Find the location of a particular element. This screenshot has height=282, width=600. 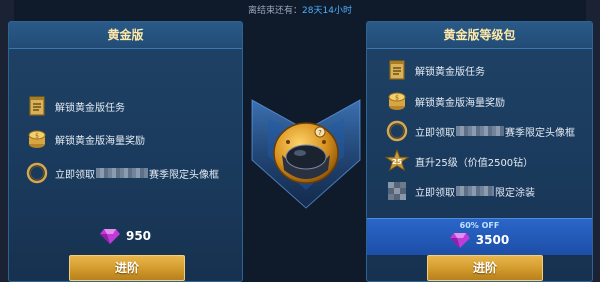

gold-feature-rewards-label: 解锁黄金版海量奖励 is located at coordinates (100, 141).